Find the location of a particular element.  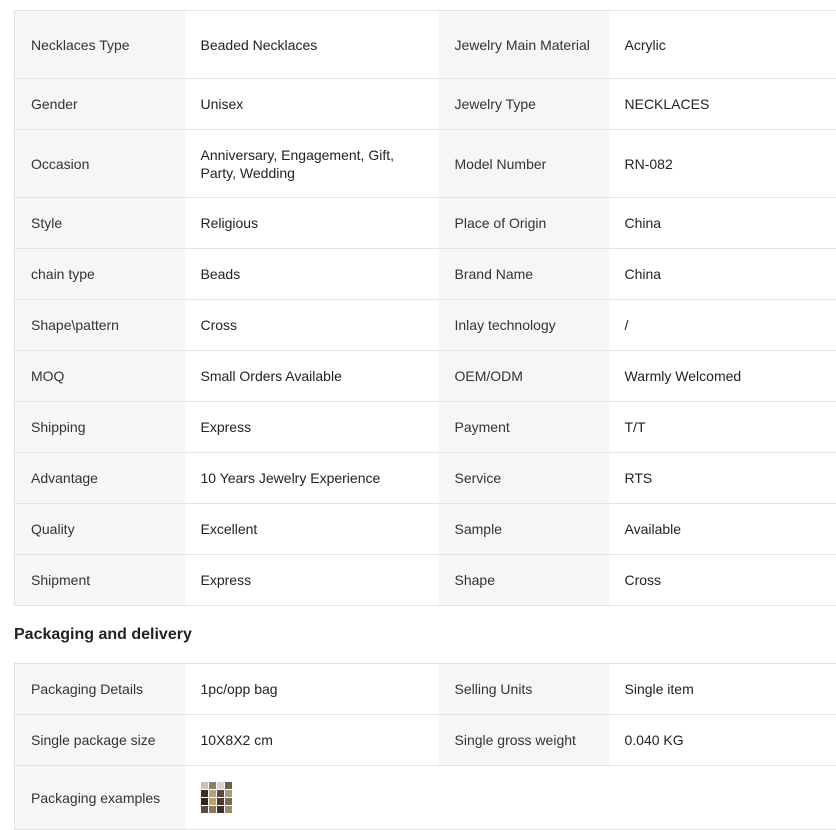

spec-value: NECKLACES is located at coordinates (722, 104).